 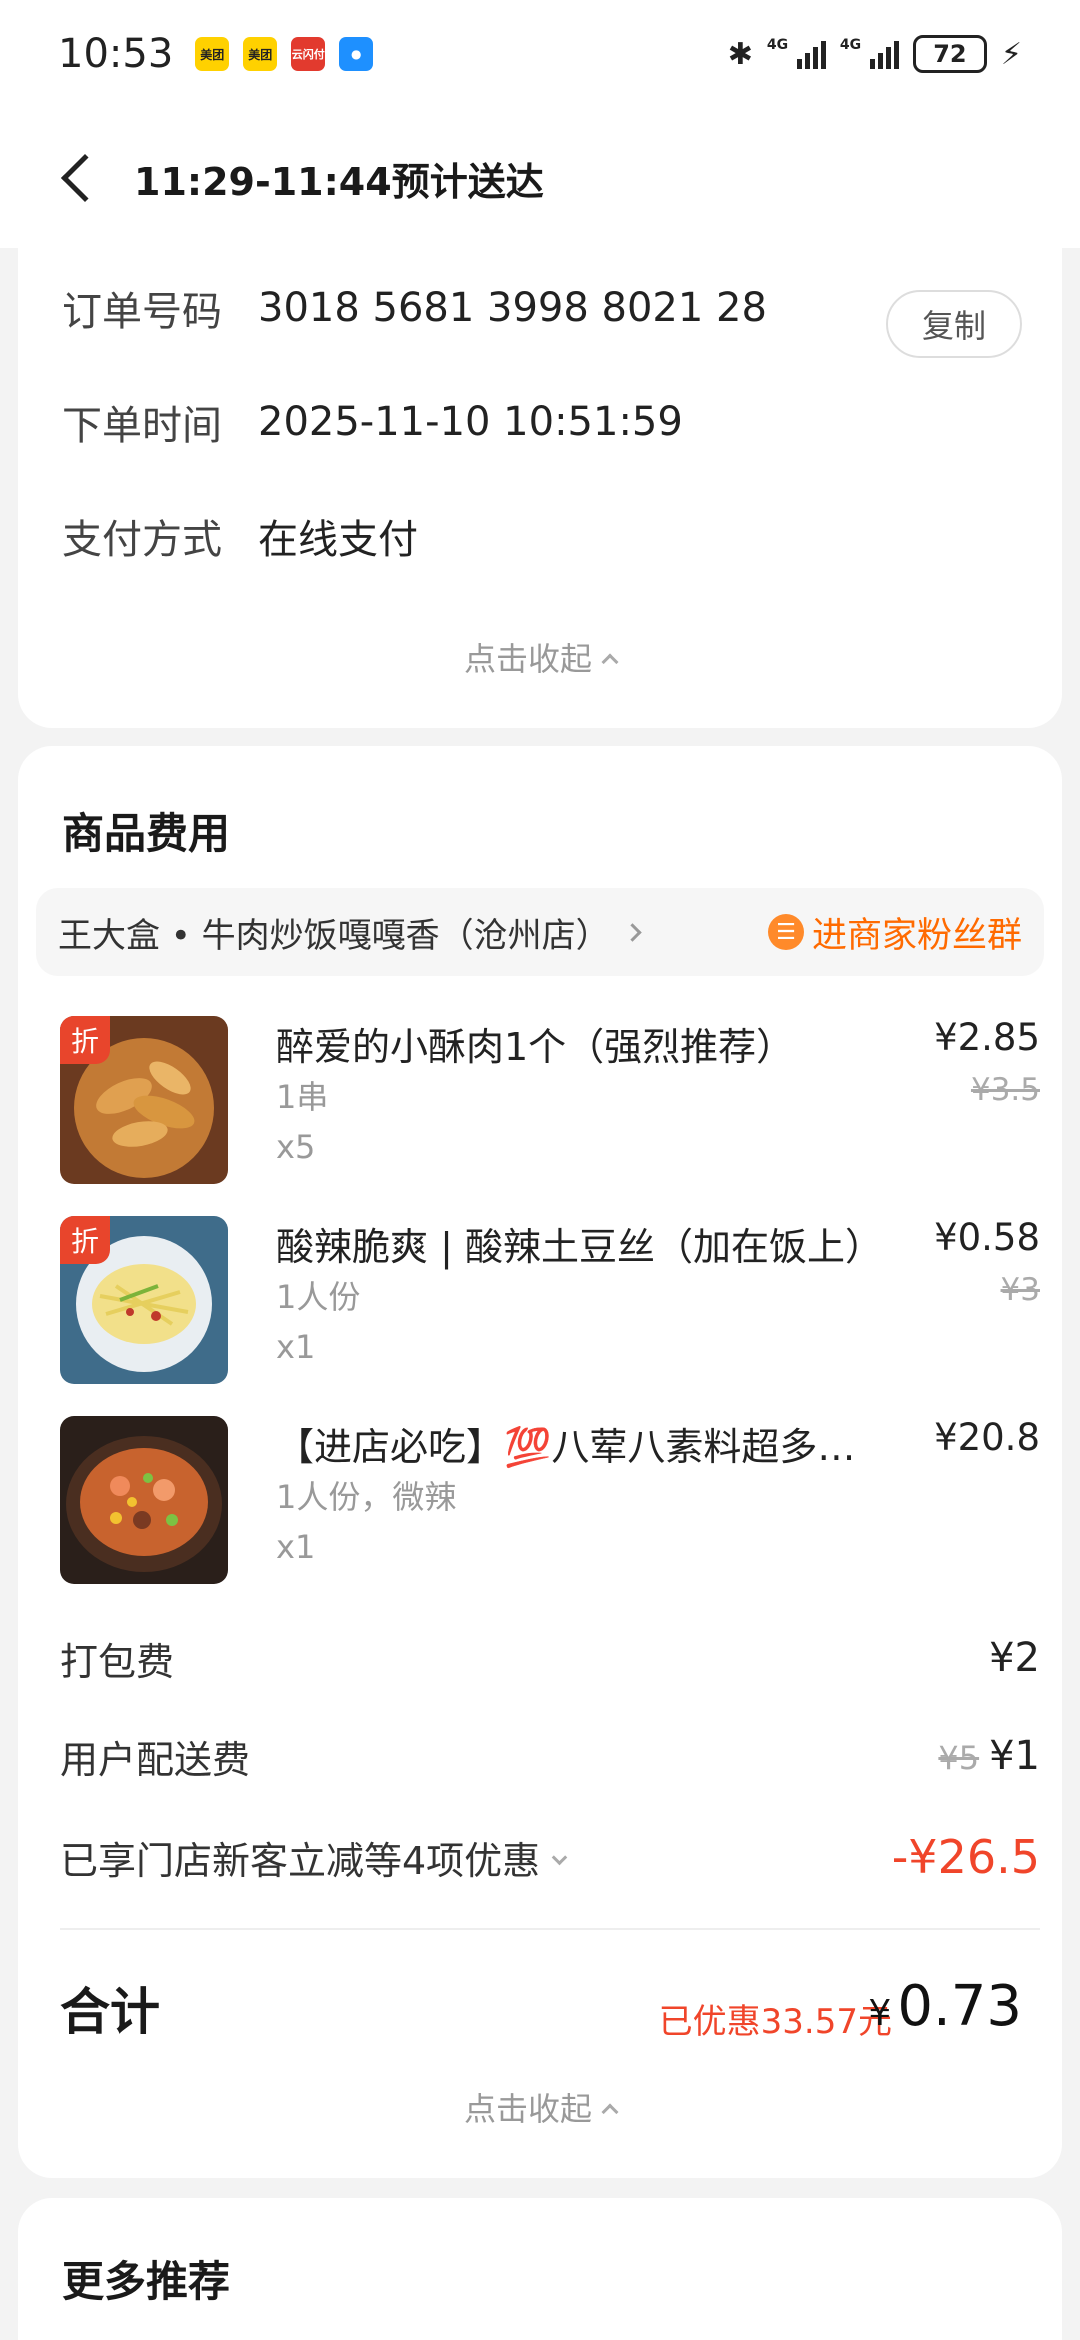 I want to click on fans-group-label: 进商家粉丝群, so click(x=916, y=935).